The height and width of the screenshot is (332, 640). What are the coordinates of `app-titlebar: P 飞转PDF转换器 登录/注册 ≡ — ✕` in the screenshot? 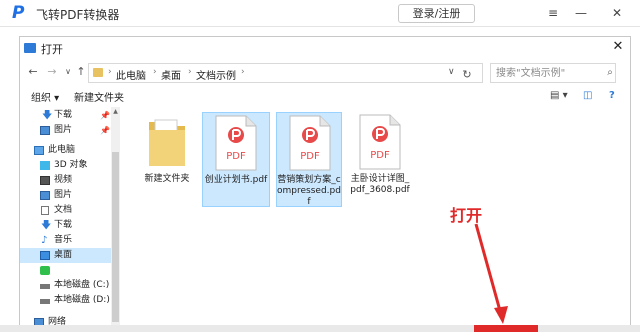 It's located at (320, 13).